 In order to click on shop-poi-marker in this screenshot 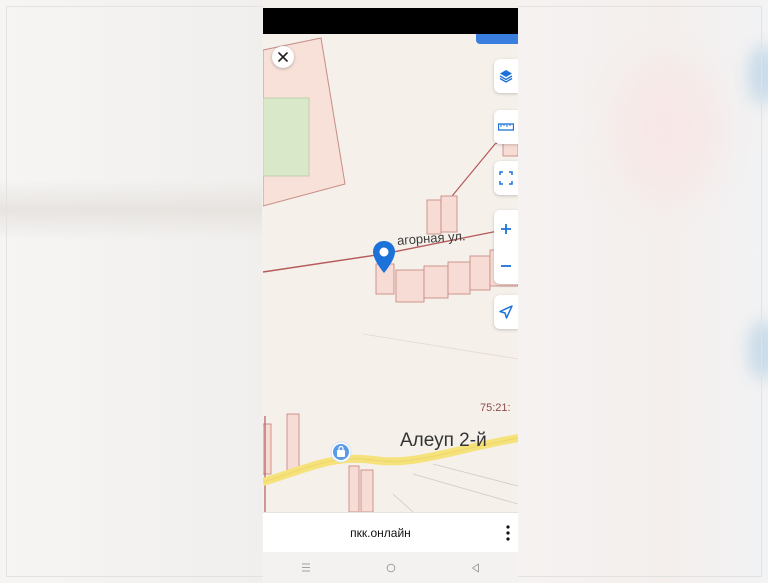, I will do `click(341, 454)`.